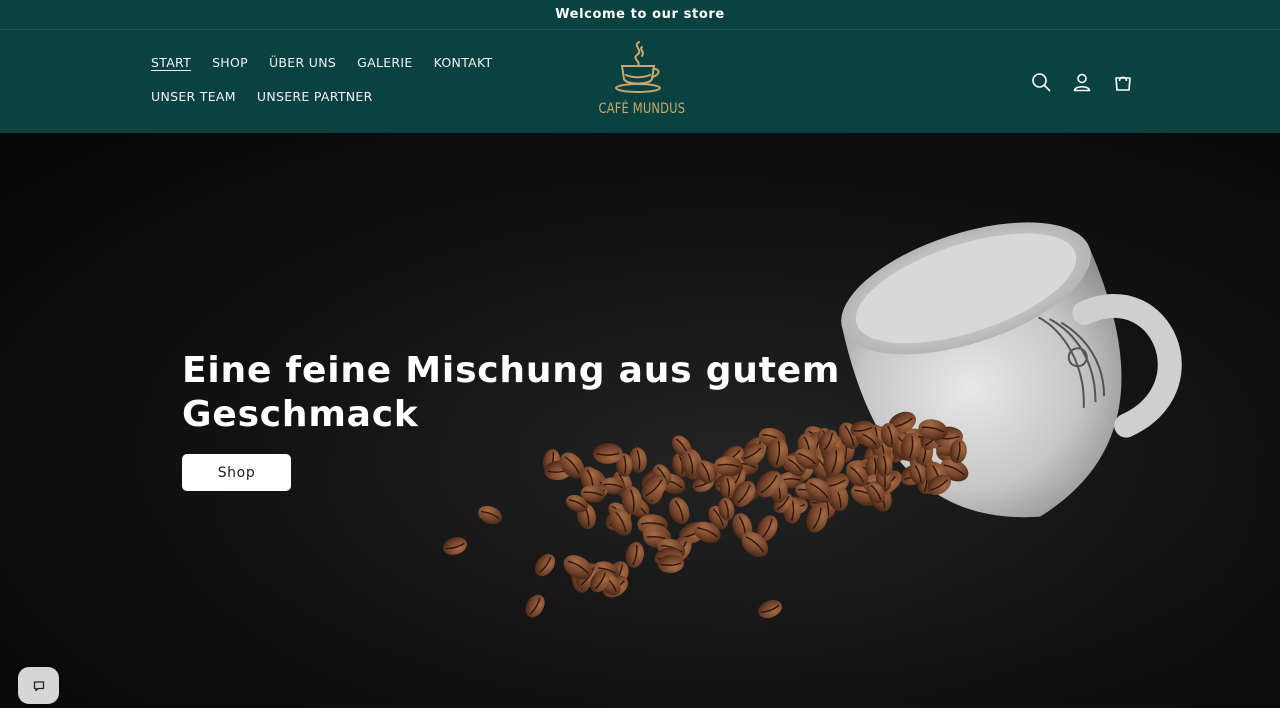  Describe the element at coordinates (642, 109) in the screenshot. I see `logo-text: CAFÉ MUNDUS` at that location.